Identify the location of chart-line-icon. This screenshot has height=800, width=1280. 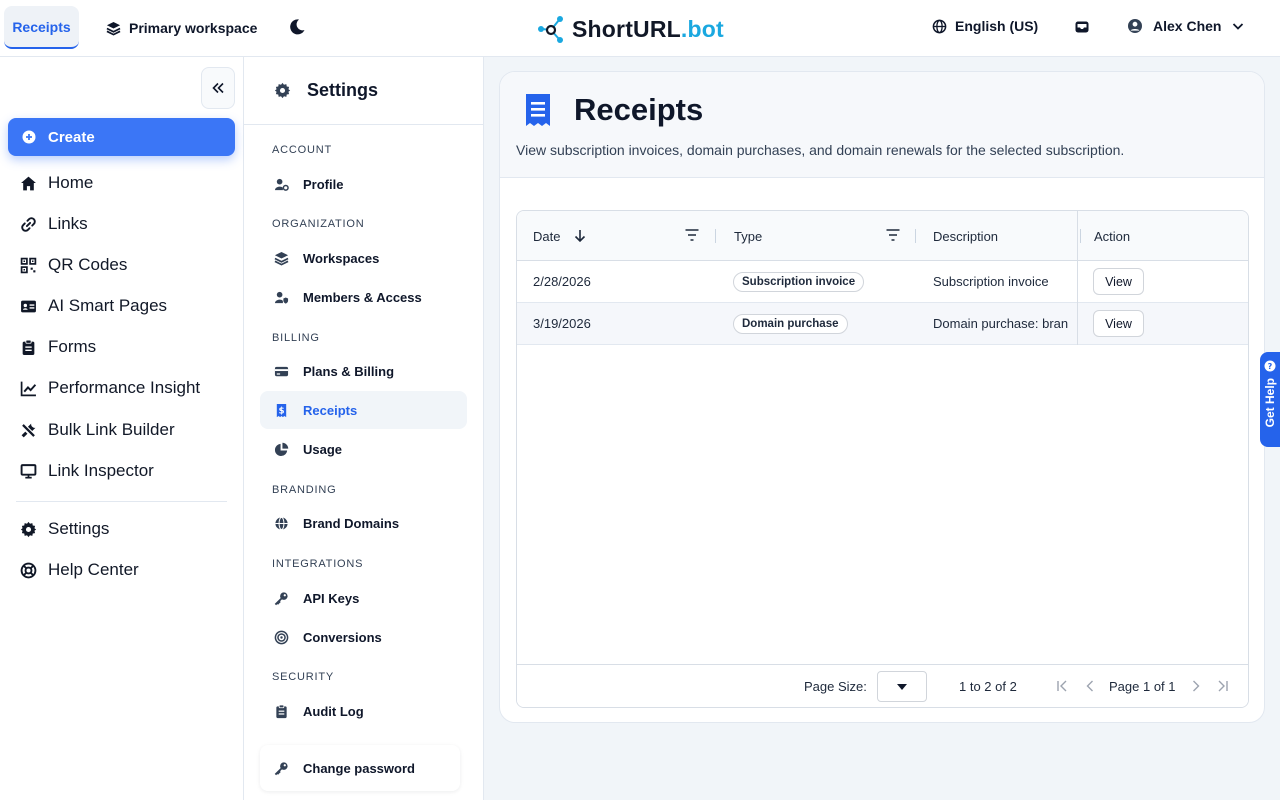
(28, 388).